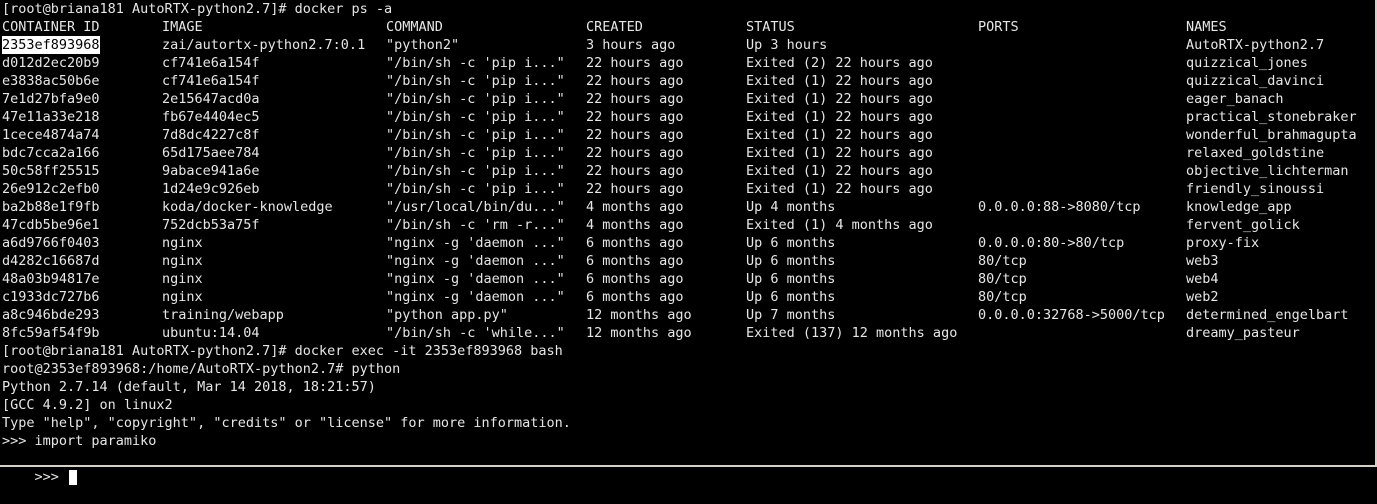  I want to click on image-cell: training/webapp, so click(223, 315).